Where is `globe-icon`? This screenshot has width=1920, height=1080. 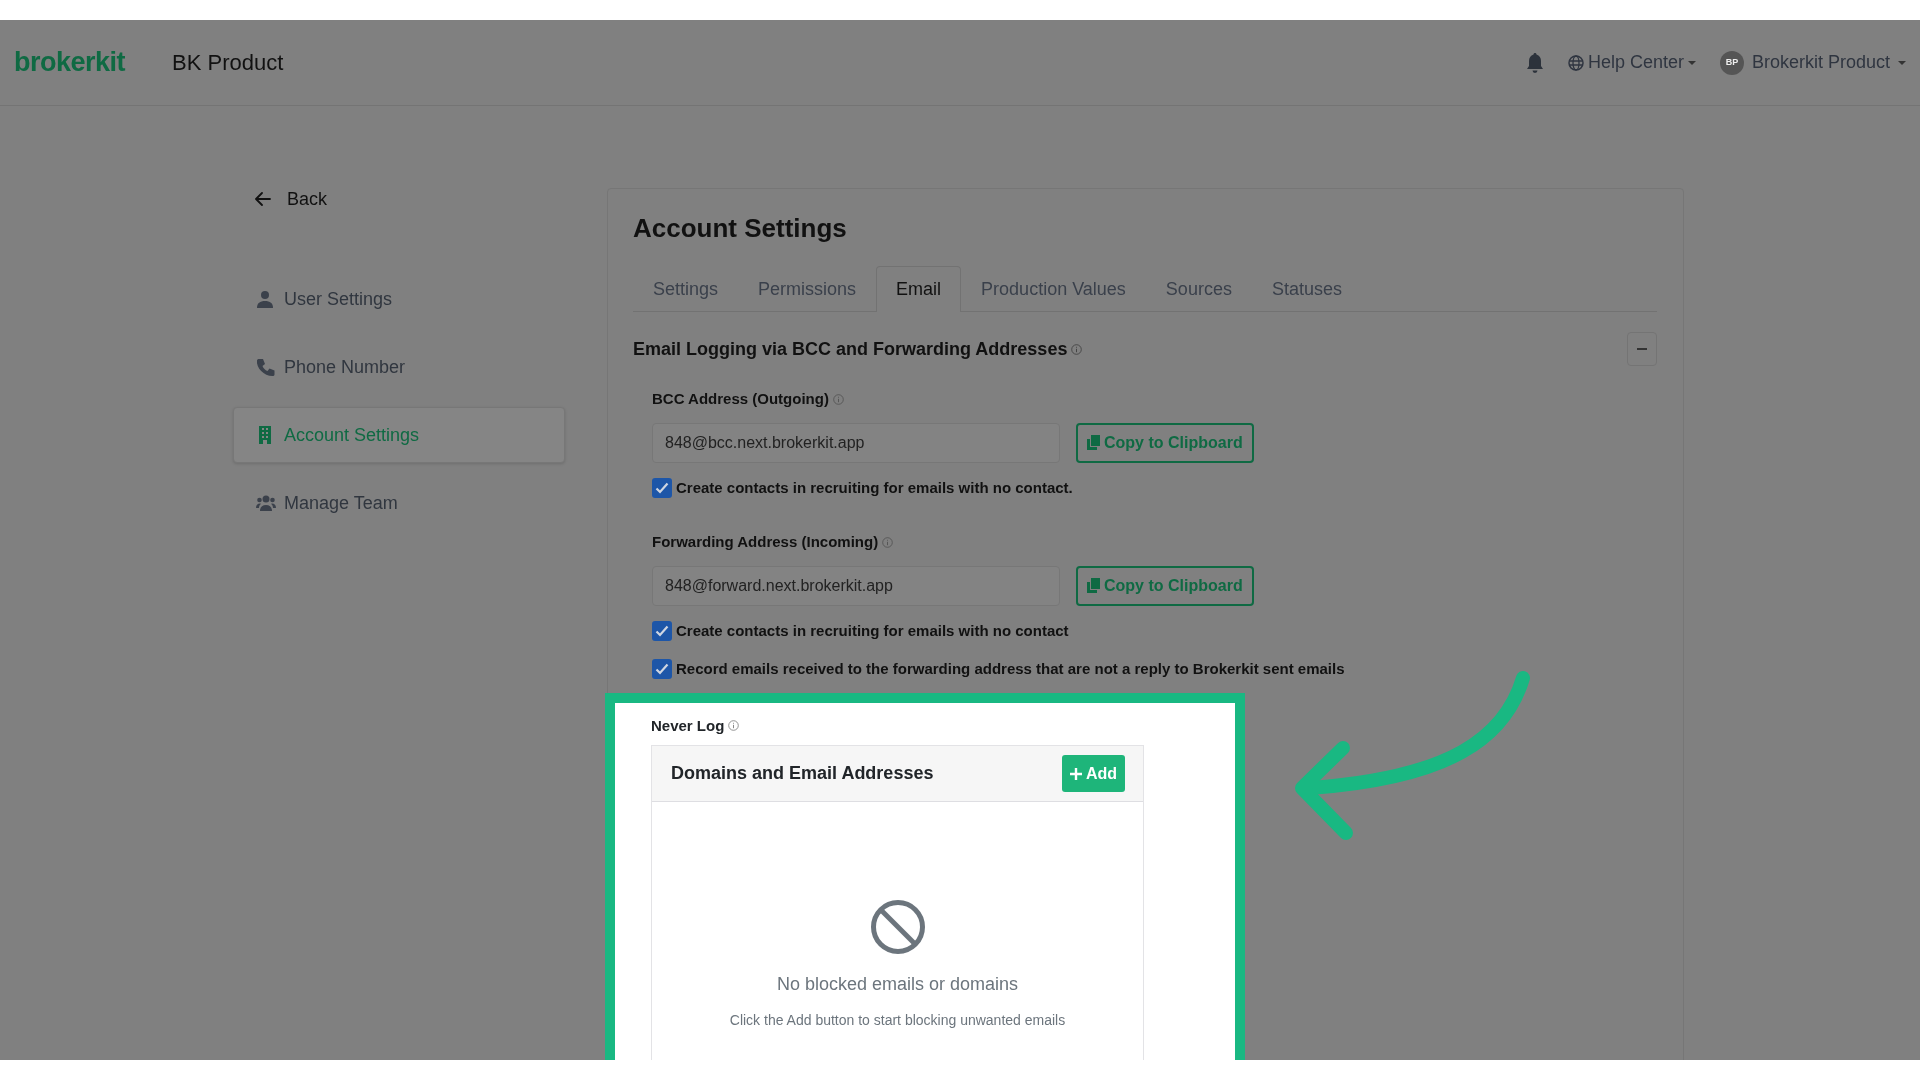
globe-icon is located at coordinates (1575, 62).